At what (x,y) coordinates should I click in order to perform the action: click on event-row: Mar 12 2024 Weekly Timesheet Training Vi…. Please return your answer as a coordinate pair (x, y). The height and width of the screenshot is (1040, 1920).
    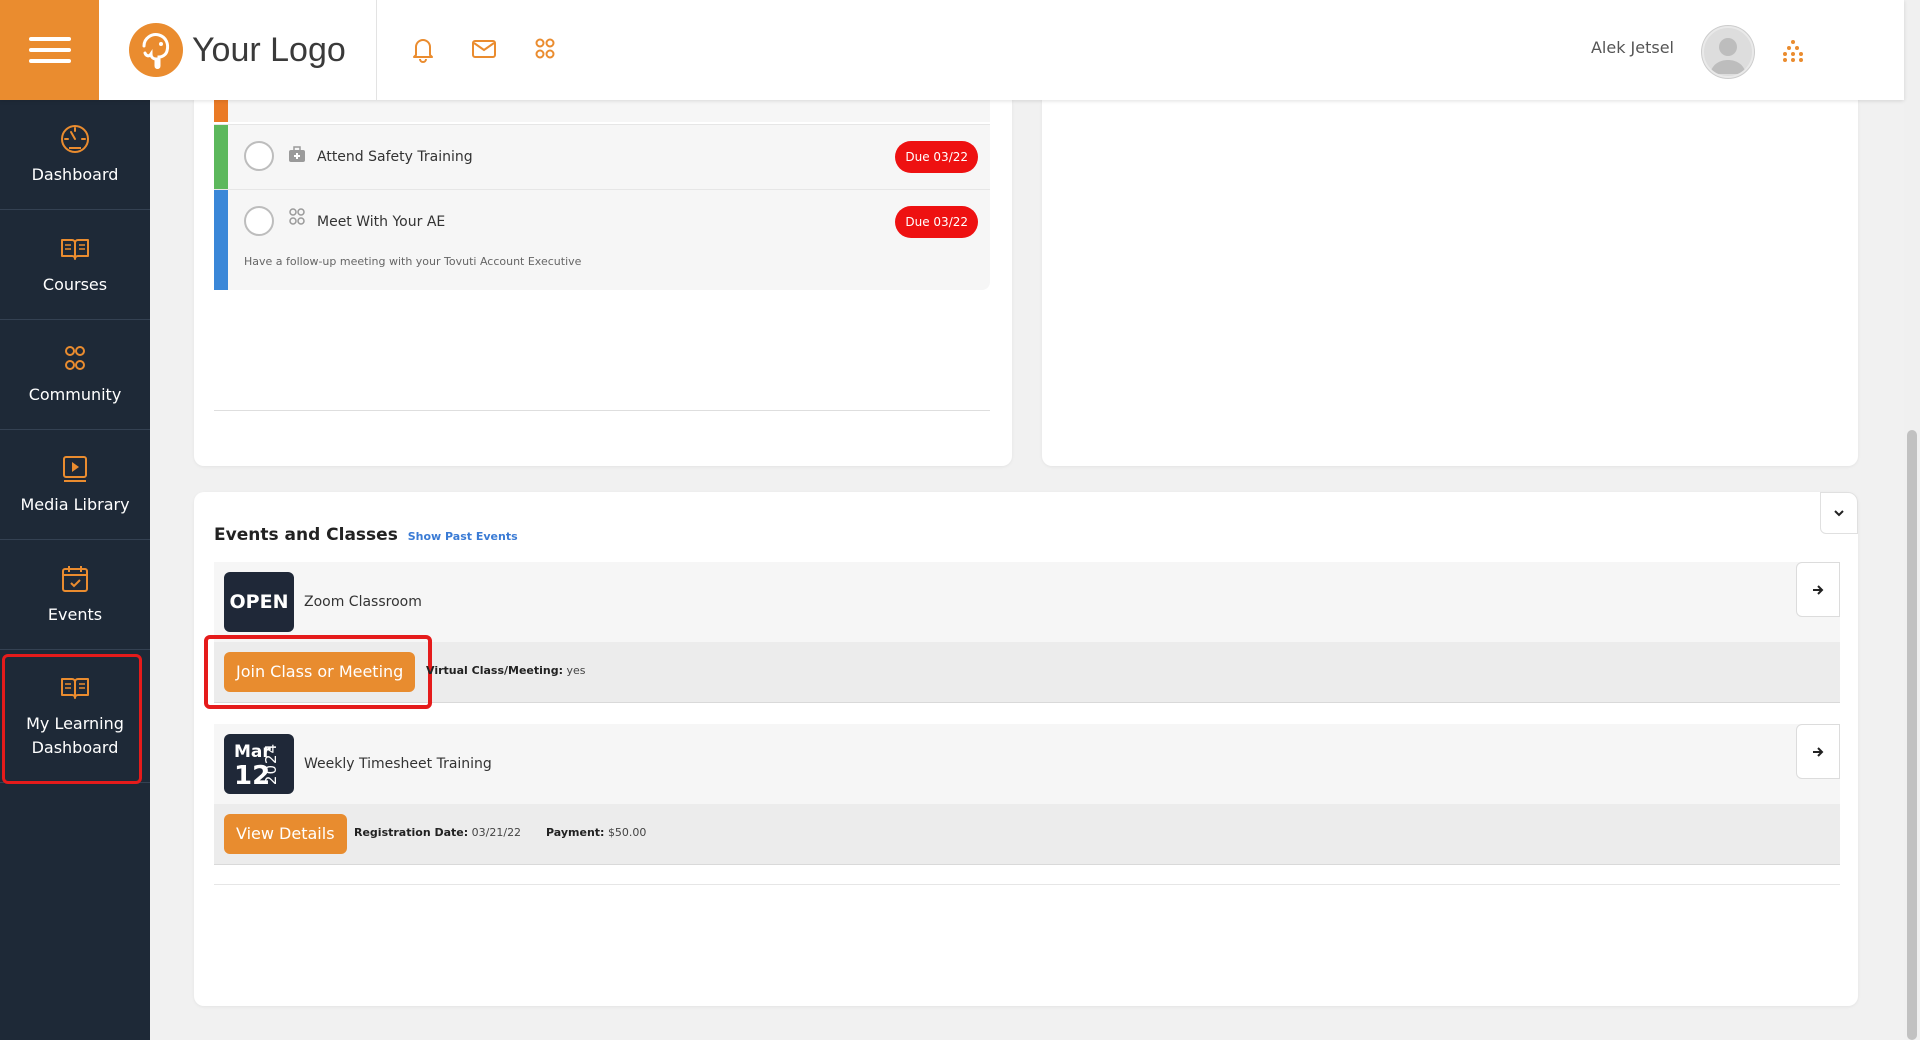
    Looking at the image, I should click on (1027, 794).